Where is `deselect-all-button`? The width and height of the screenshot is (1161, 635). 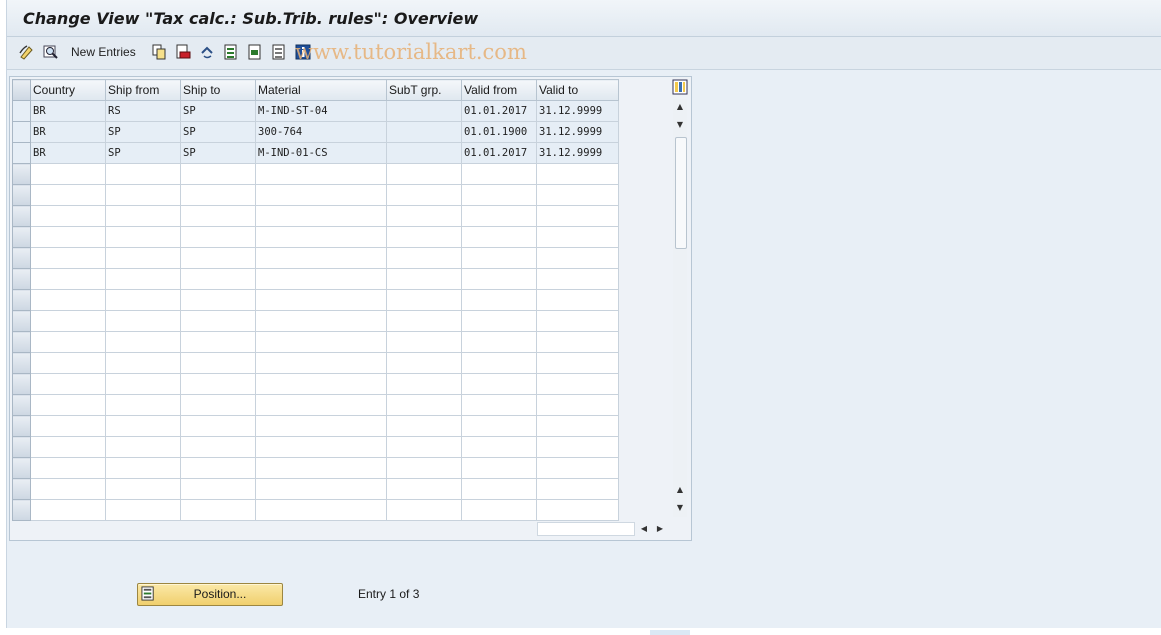
deselect-all-button is located at coordinates (279, 52).